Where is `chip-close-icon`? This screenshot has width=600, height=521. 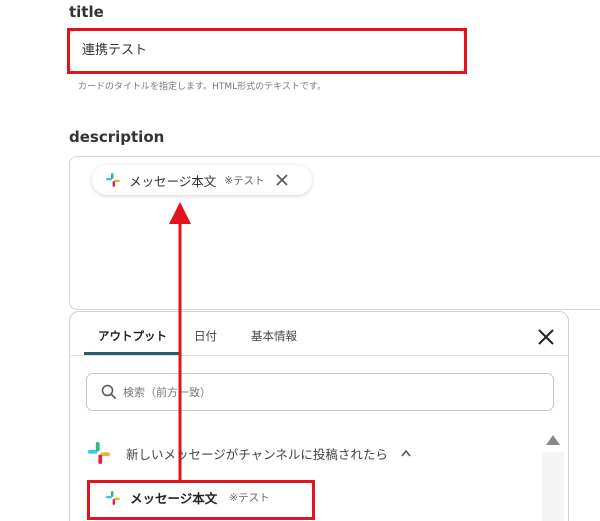
chip-close-icon is located at coordinates (282, 180).